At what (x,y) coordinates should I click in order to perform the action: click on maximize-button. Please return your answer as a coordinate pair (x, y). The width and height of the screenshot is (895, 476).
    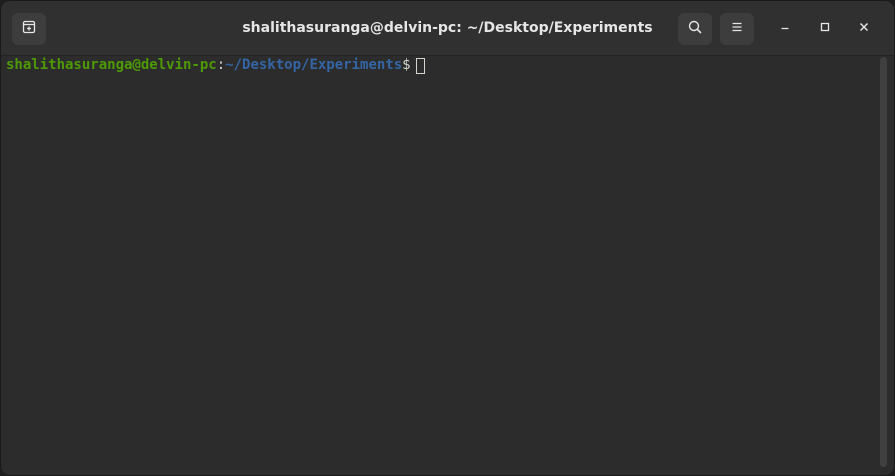
    Looking at the image, I should click on (825, 29).